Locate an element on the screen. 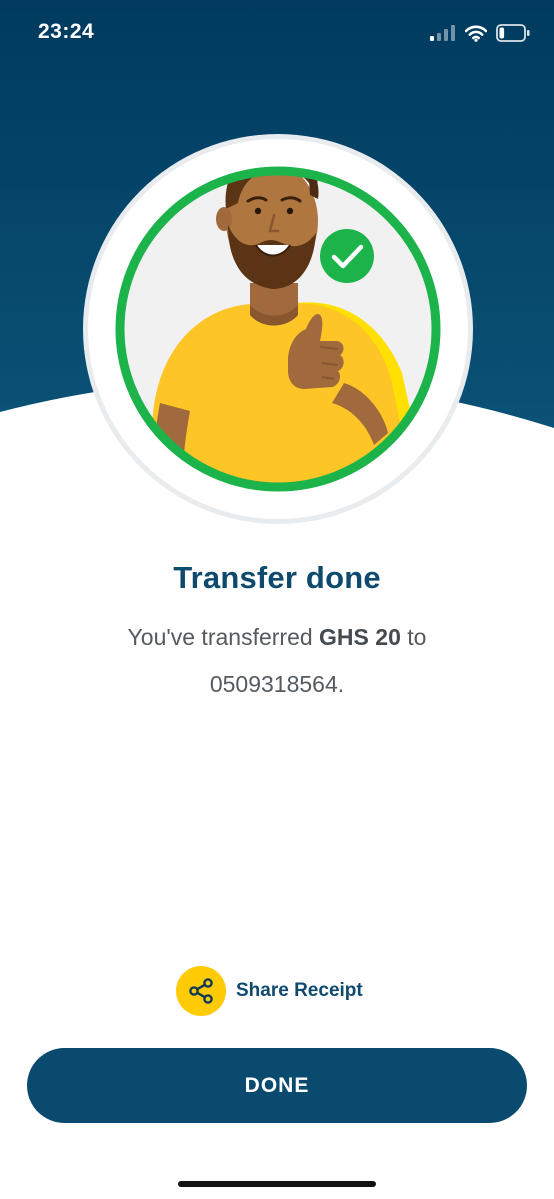 This screenshot has height=1199, width=554. transfer-message: You've transferred GHS 20 to 0509318564. is located at coordinates (277, 661).